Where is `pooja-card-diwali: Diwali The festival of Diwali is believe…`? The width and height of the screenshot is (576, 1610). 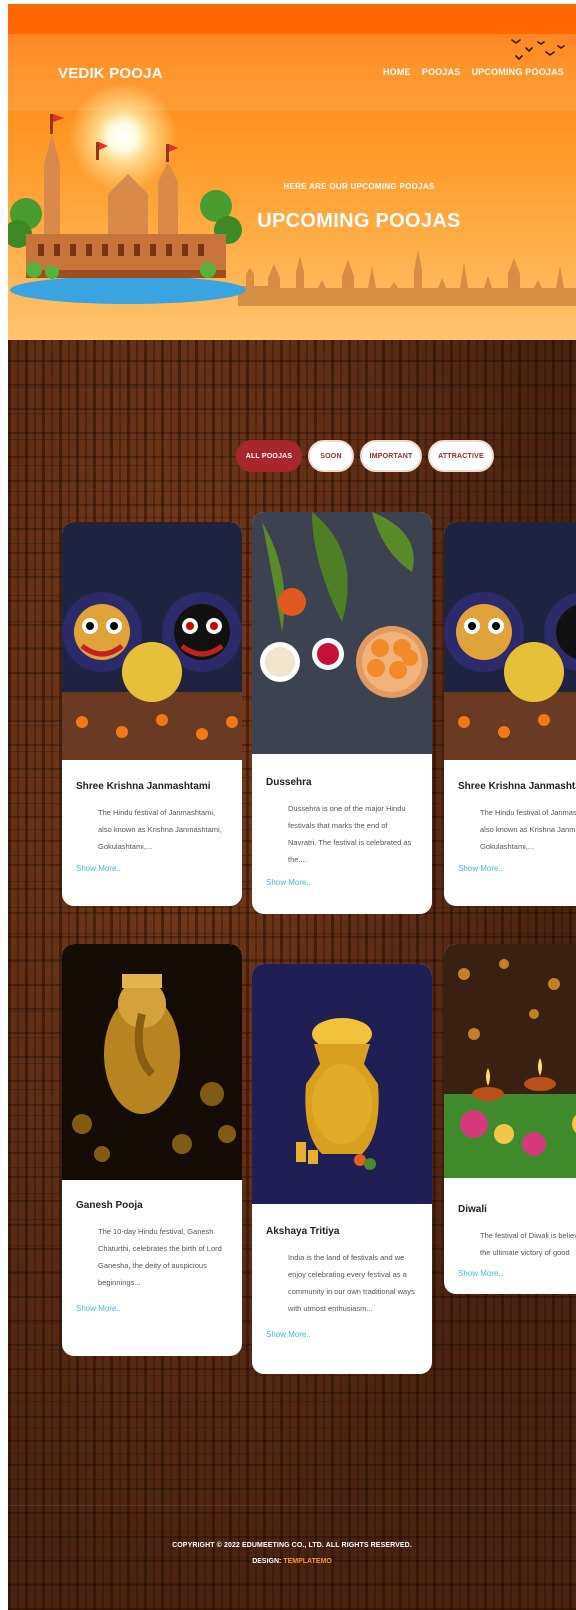
pooja-card-diwali: Diwali The festival of Diwali is believe… is located at coordinates (510, 1119).